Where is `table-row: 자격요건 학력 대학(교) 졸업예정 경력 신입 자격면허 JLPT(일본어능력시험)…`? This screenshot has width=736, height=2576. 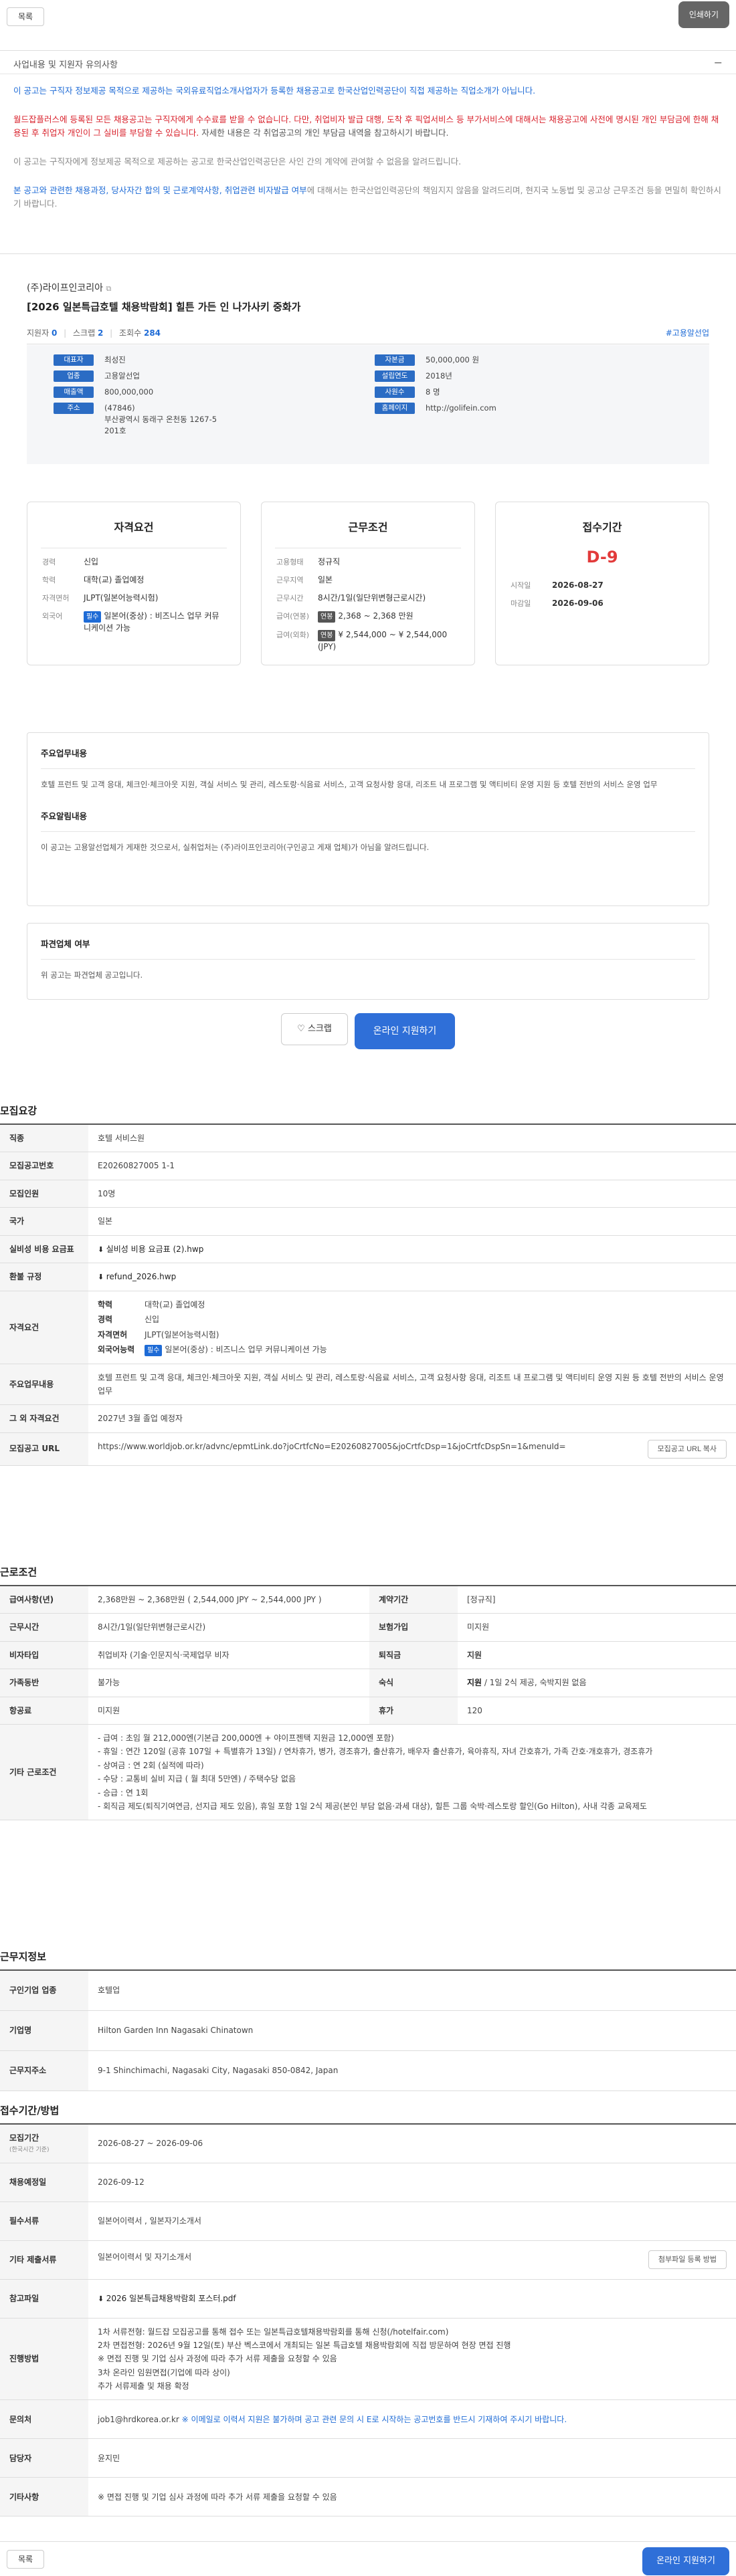
table-row: 자격요건 학력 대학(교) 졸업예정 경력 신입 자격면허 JLPT(일본어능력시험)… is located at coordinates (368, 1327).